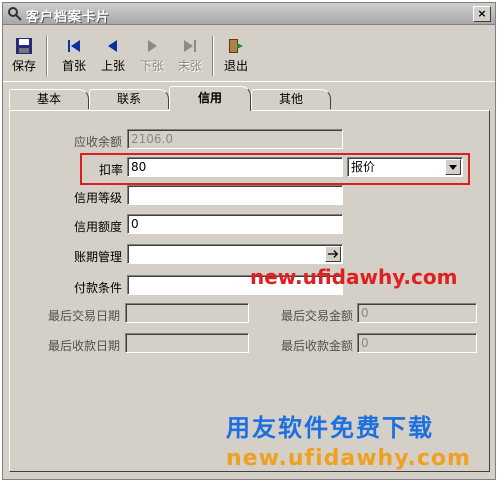  Describe the element at coordinates (235, 139) in the screenshot. I see `receivable-balance-field: 2106.0` at that location.